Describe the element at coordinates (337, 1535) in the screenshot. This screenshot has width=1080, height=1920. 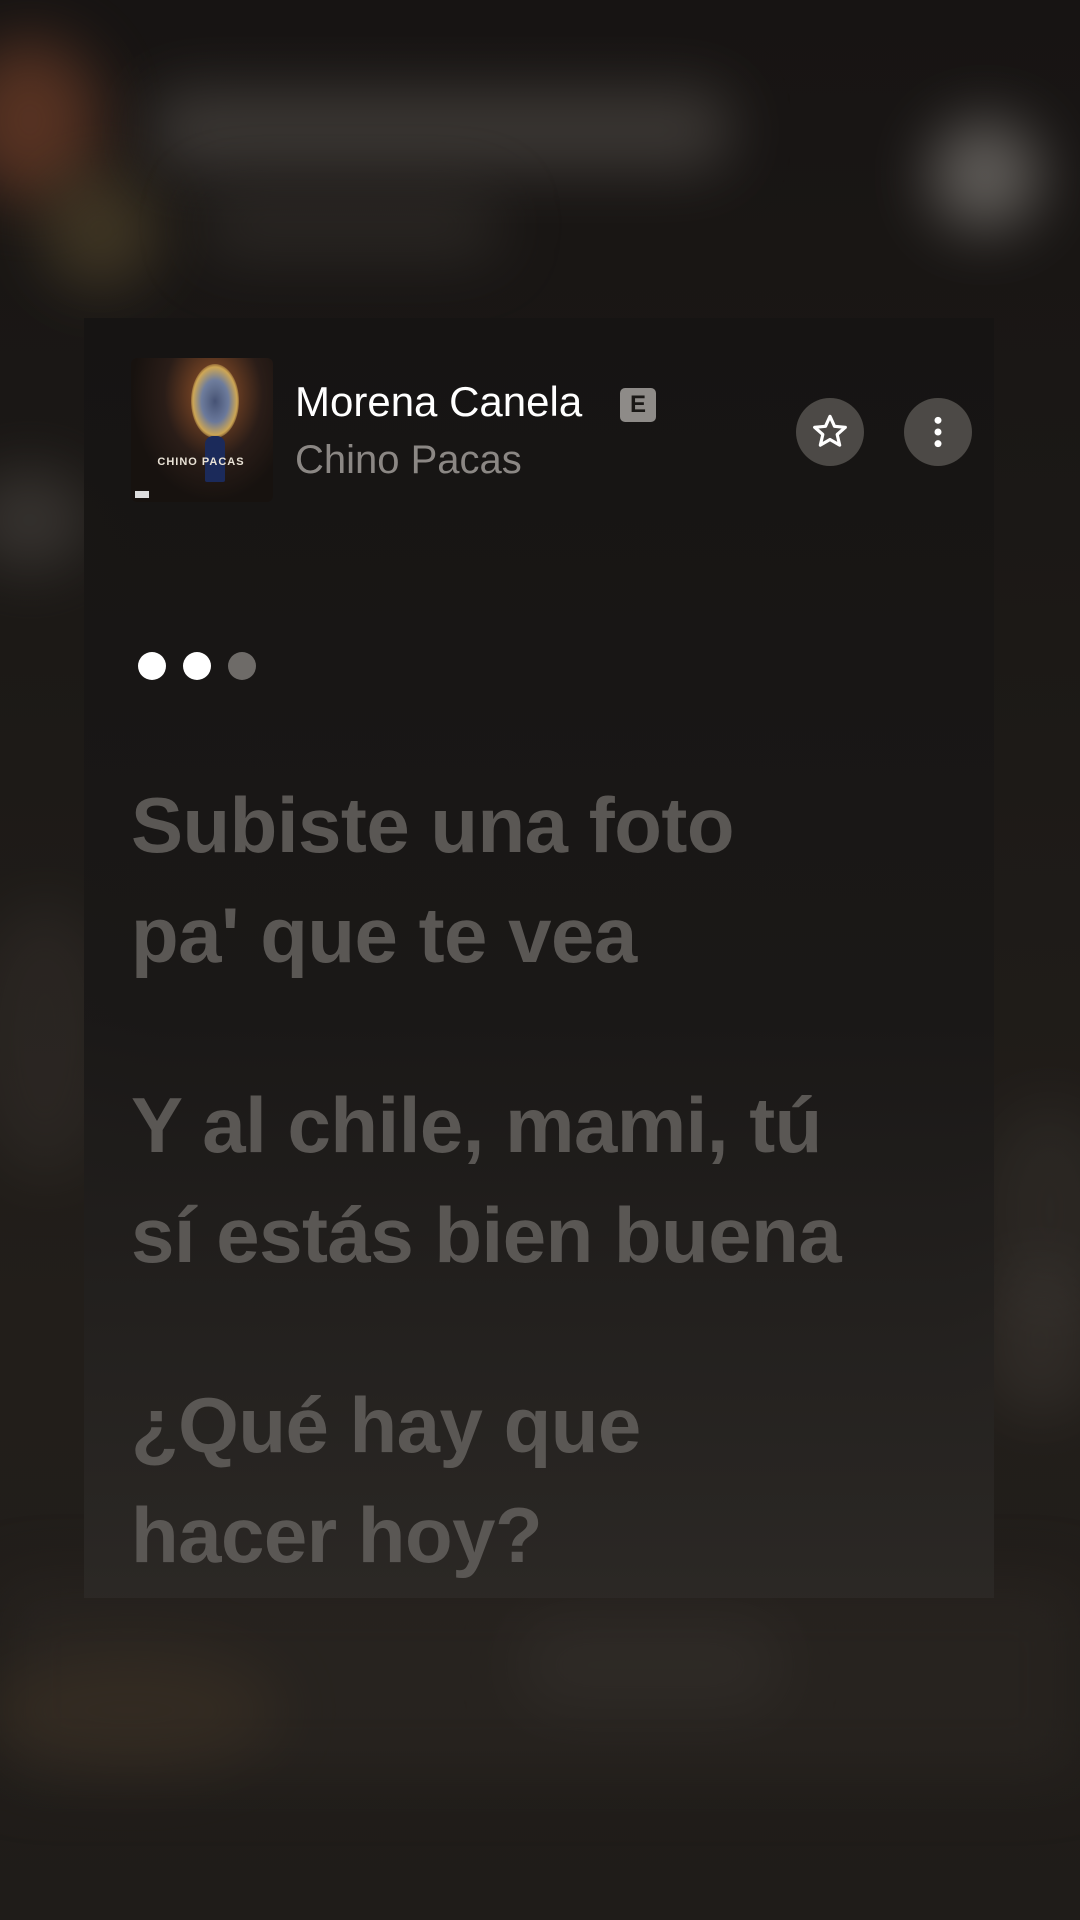
I see `lyric-text: hacer hoy?` at that location.